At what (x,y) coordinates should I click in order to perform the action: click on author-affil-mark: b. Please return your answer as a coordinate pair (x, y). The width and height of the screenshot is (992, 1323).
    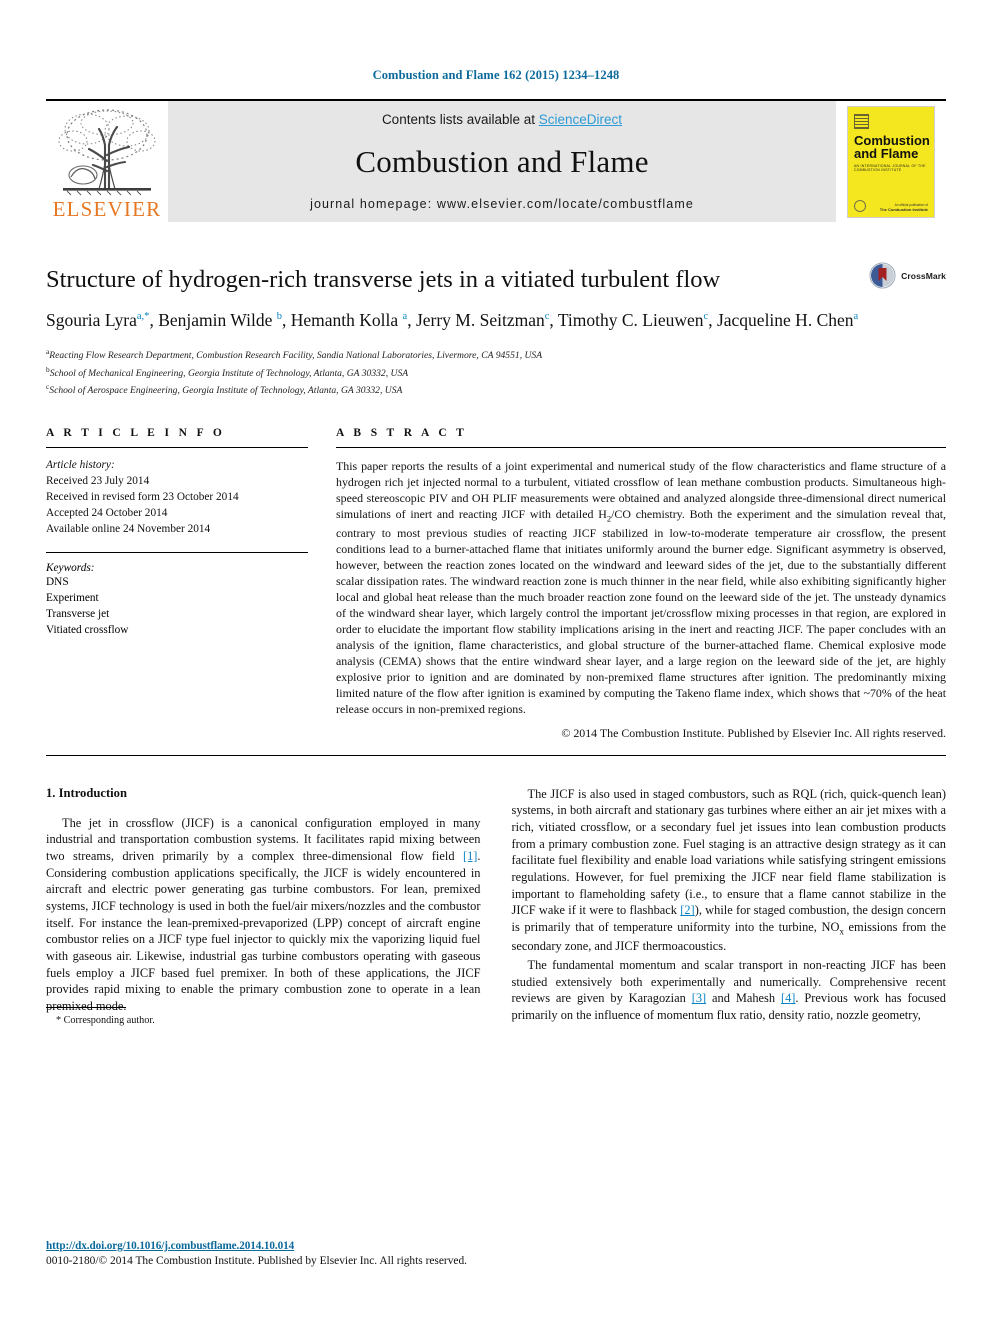
    Looking at the image, I should click on (279, 317).